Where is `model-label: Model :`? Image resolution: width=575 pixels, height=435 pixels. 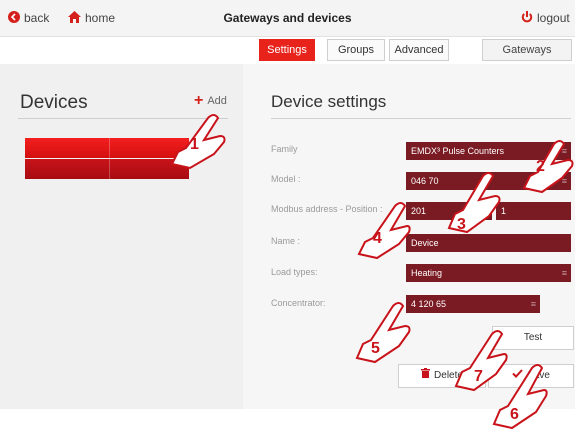
model-label: Model : is located at coordinates (286, 179).